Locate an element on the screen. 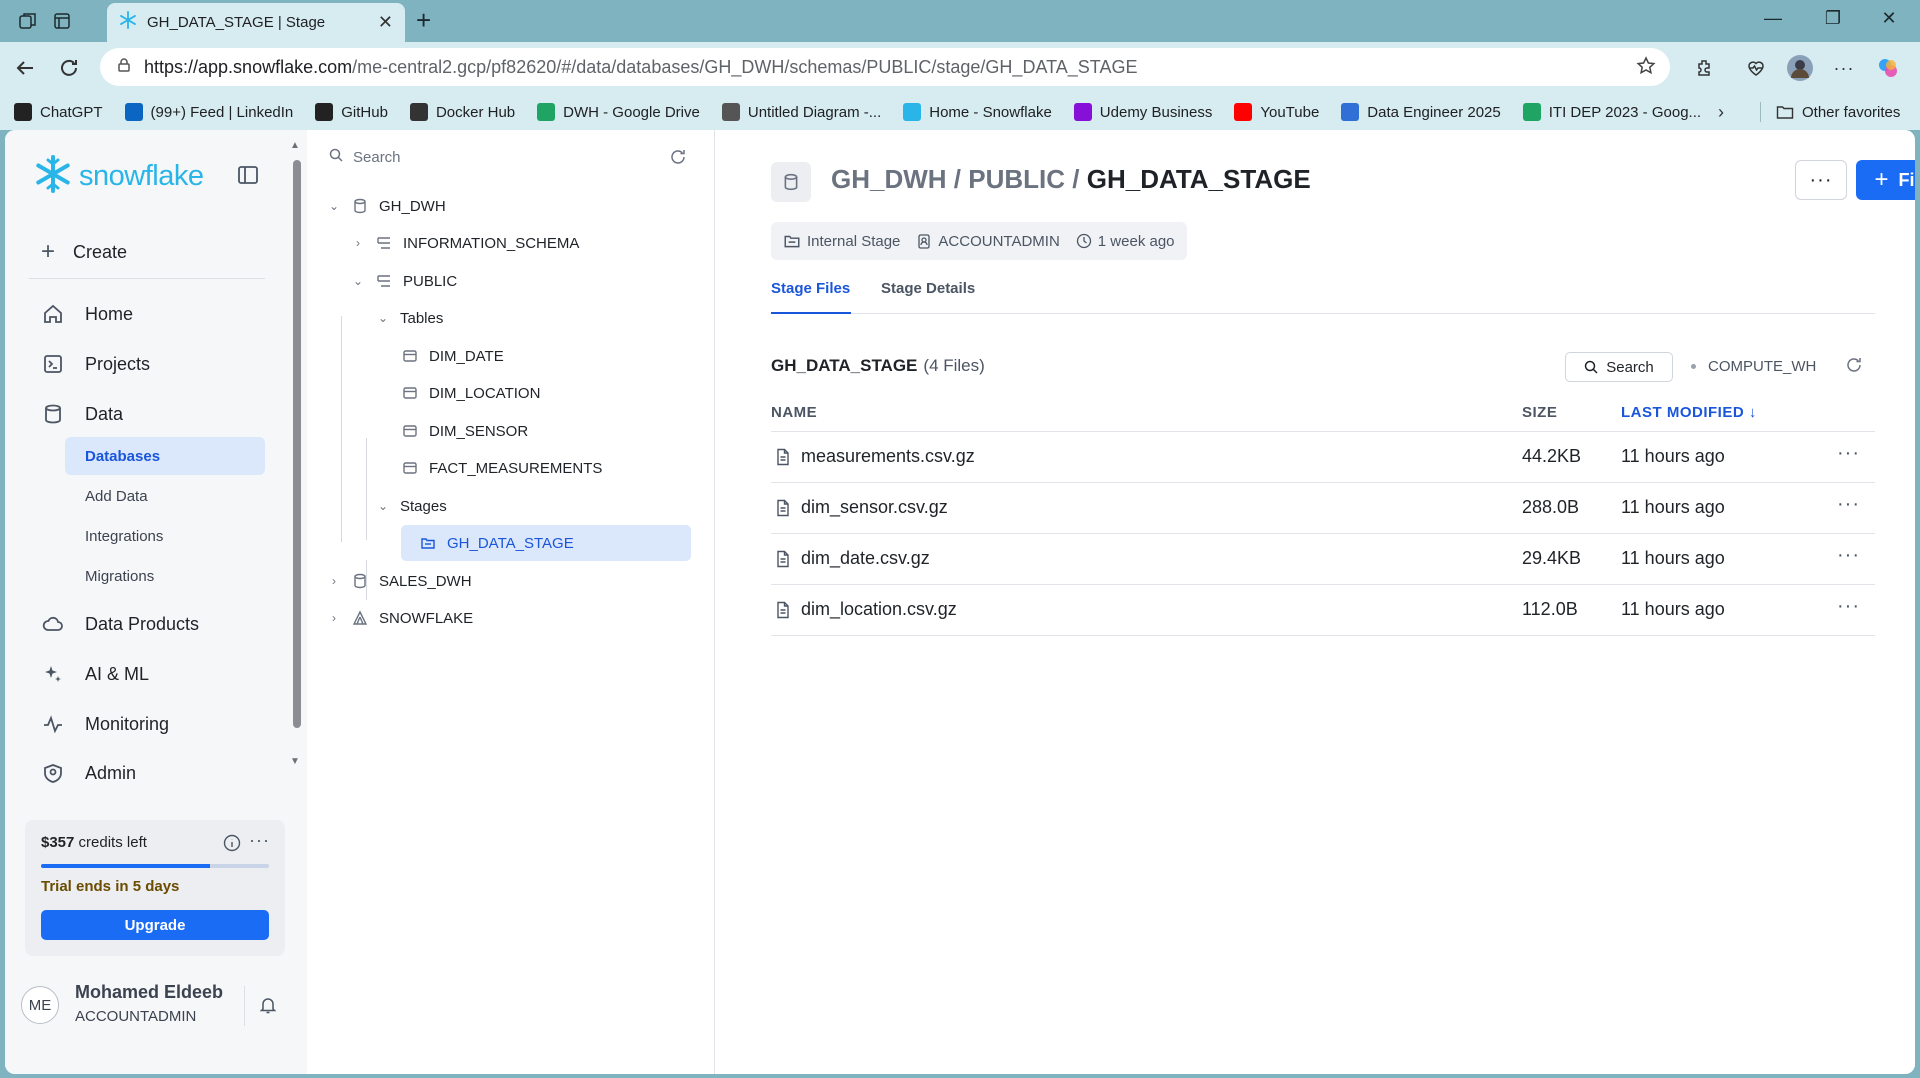 The image size is (1920, 1078). nav-item-admin: Admin is located at coordinates (88, 773).